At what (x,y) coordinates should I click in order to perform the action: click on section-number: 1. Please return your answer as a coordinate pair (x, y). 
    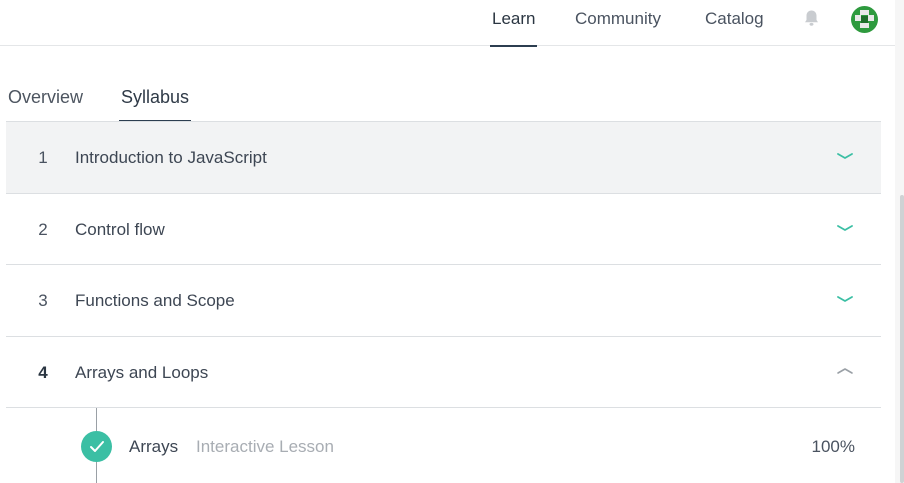
    Looking at the image, I should click on (43, 157).